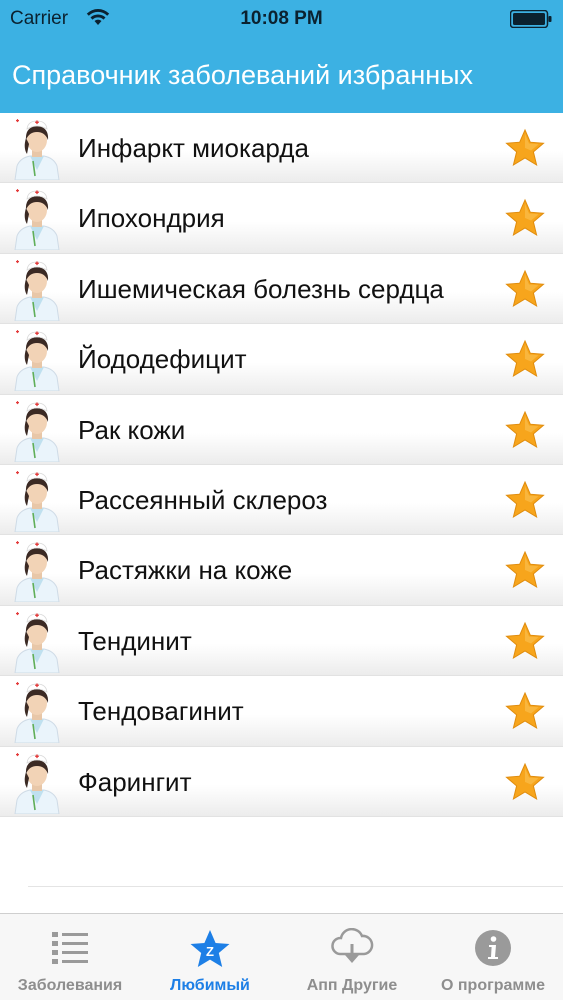 This screenshot has height=1000, width=563. Describe the element at coordinates (135, 640) in the screenshot. I see `list-item-label: Тендинит` at that location.